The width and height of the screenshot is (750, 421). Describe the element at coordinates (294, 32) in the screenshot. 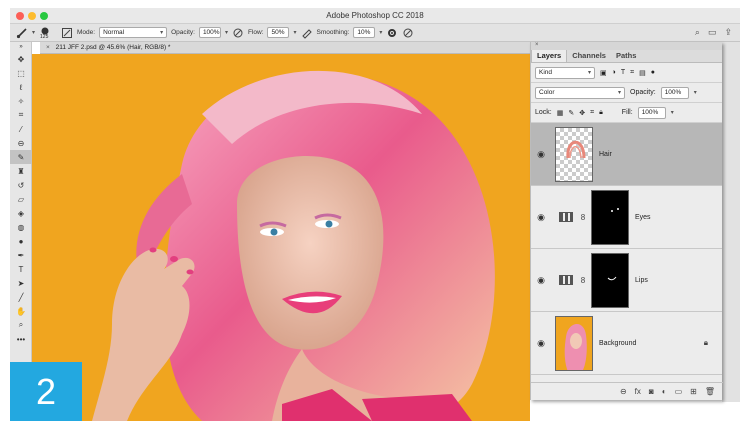

I see `flow-dropdown-icon: ▾` at that location.